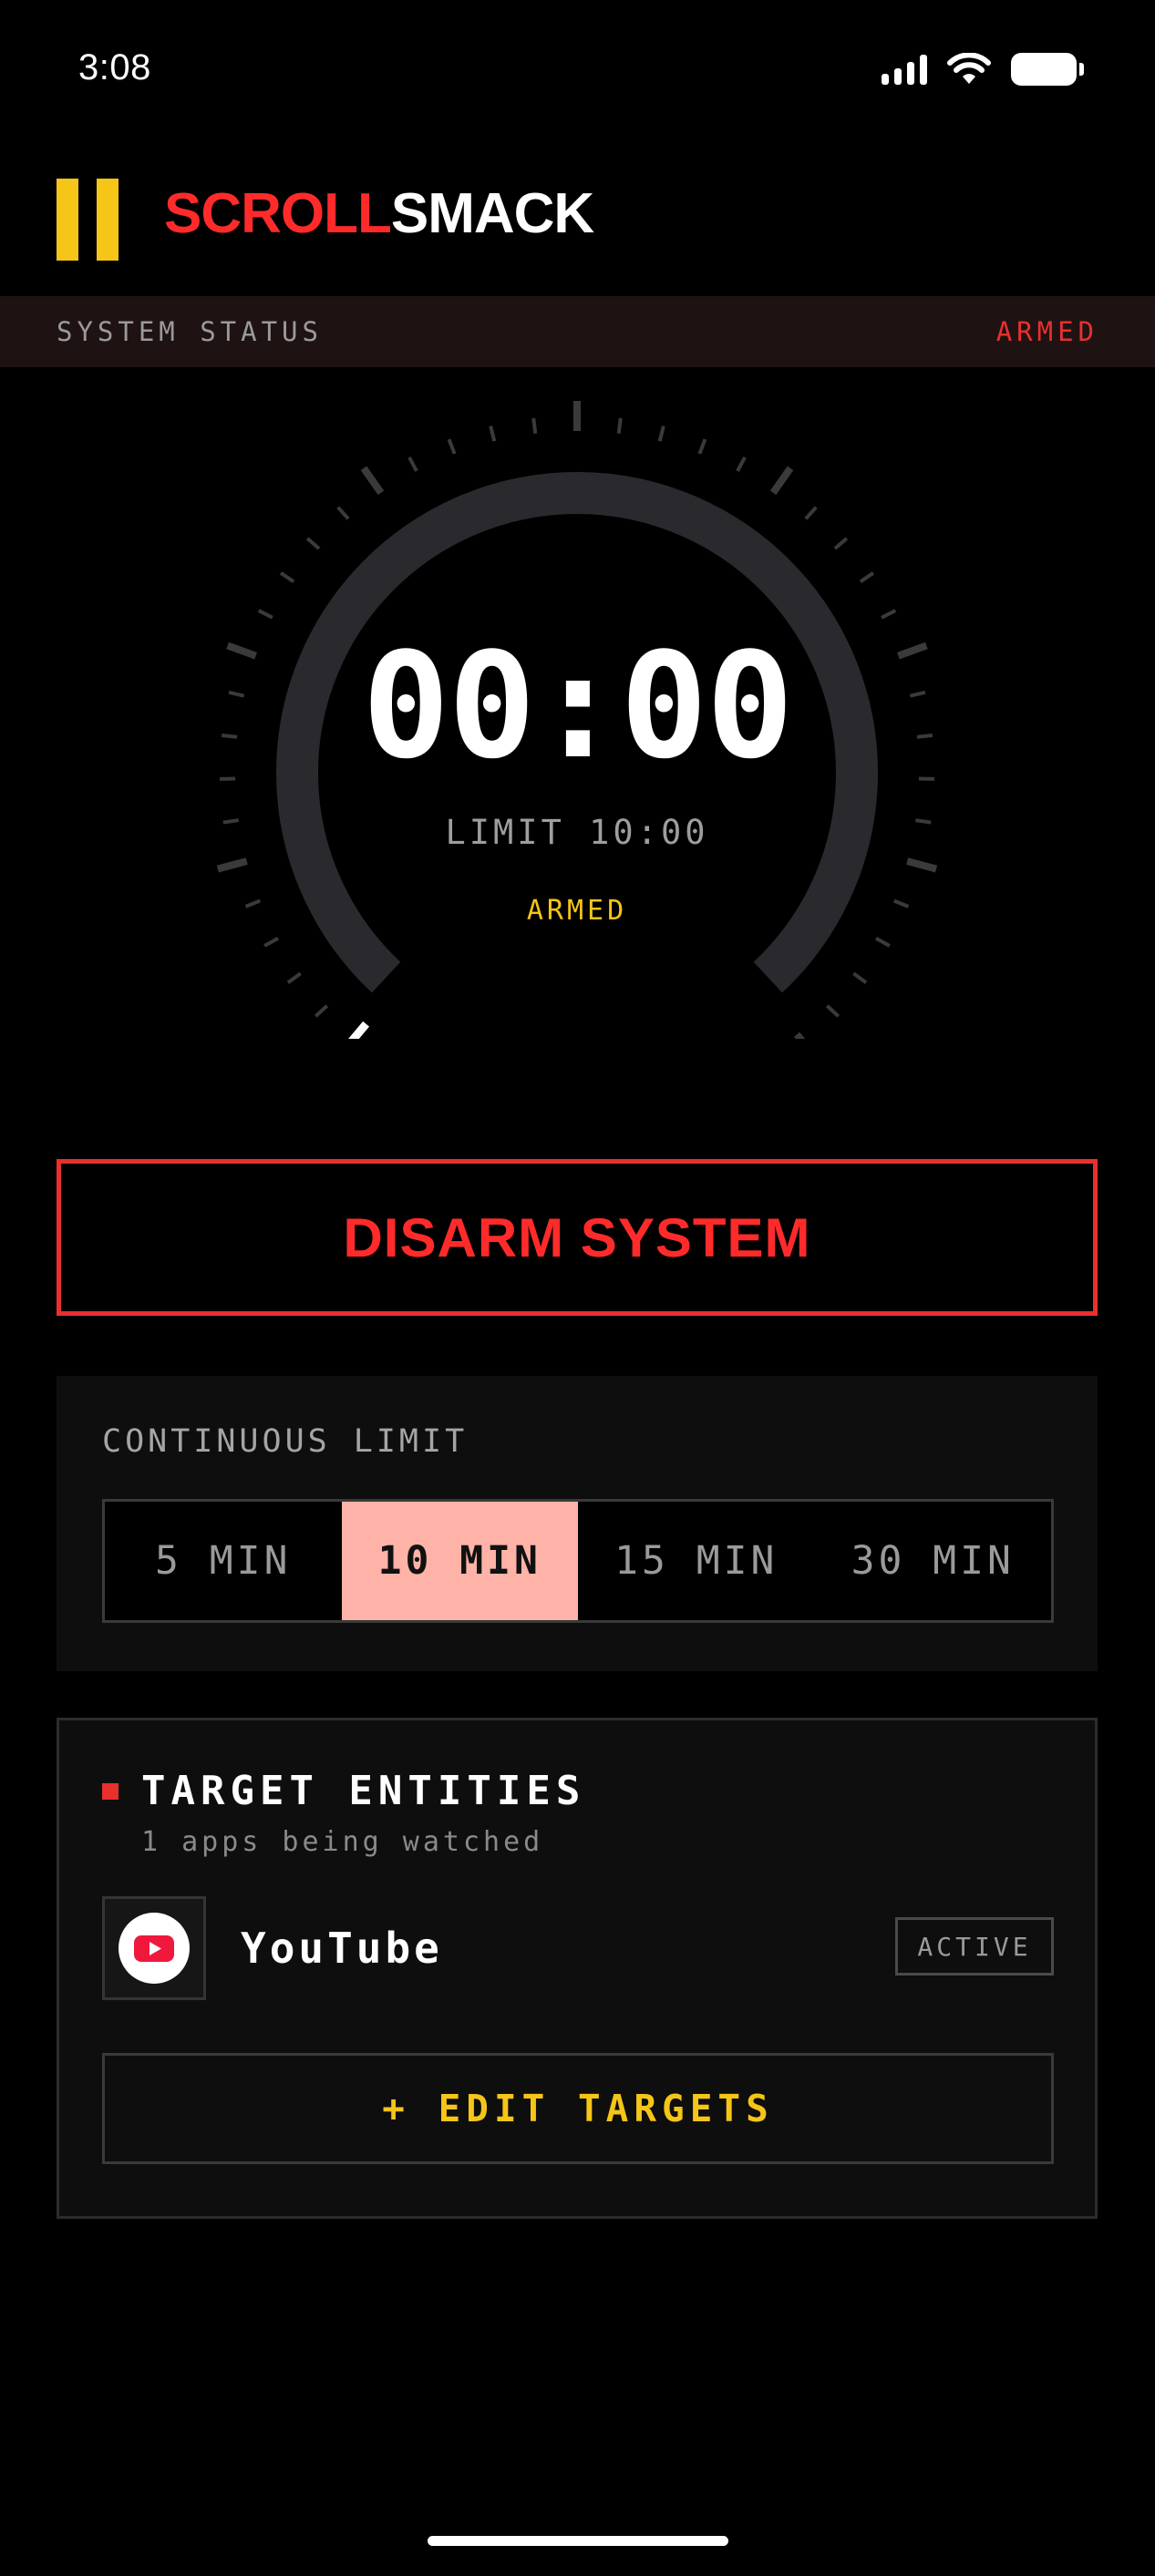  I want to click on target-entities-title: TARGET ENTITIES, so click(363, 1791).